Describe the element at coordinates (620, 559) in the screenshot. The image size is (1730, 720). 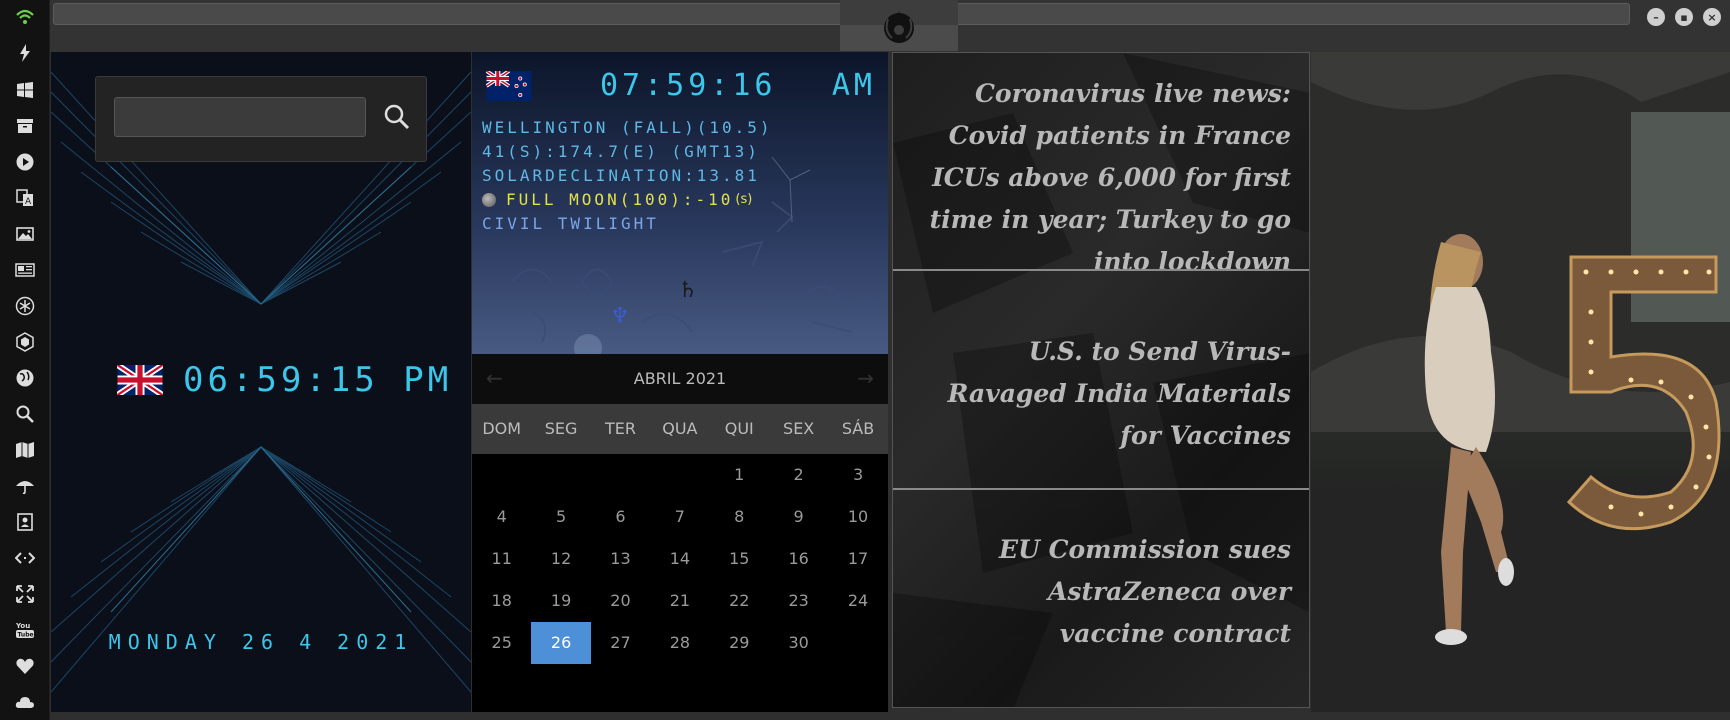
I see `calendar-day: 13` at that location.